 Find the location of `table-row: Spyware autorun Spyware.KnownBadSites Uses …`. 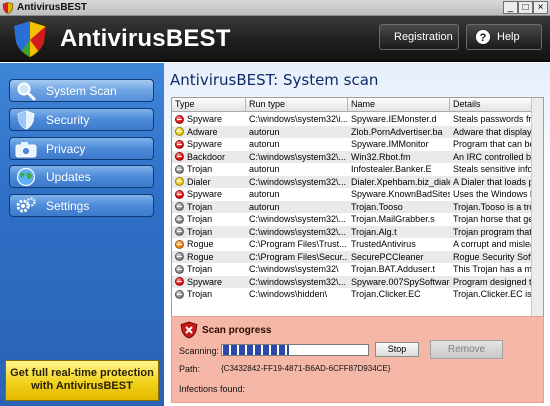

table-row: Spyware autorun Spyware.KnownBadSites Uses … is located at coordinates (357, 194).